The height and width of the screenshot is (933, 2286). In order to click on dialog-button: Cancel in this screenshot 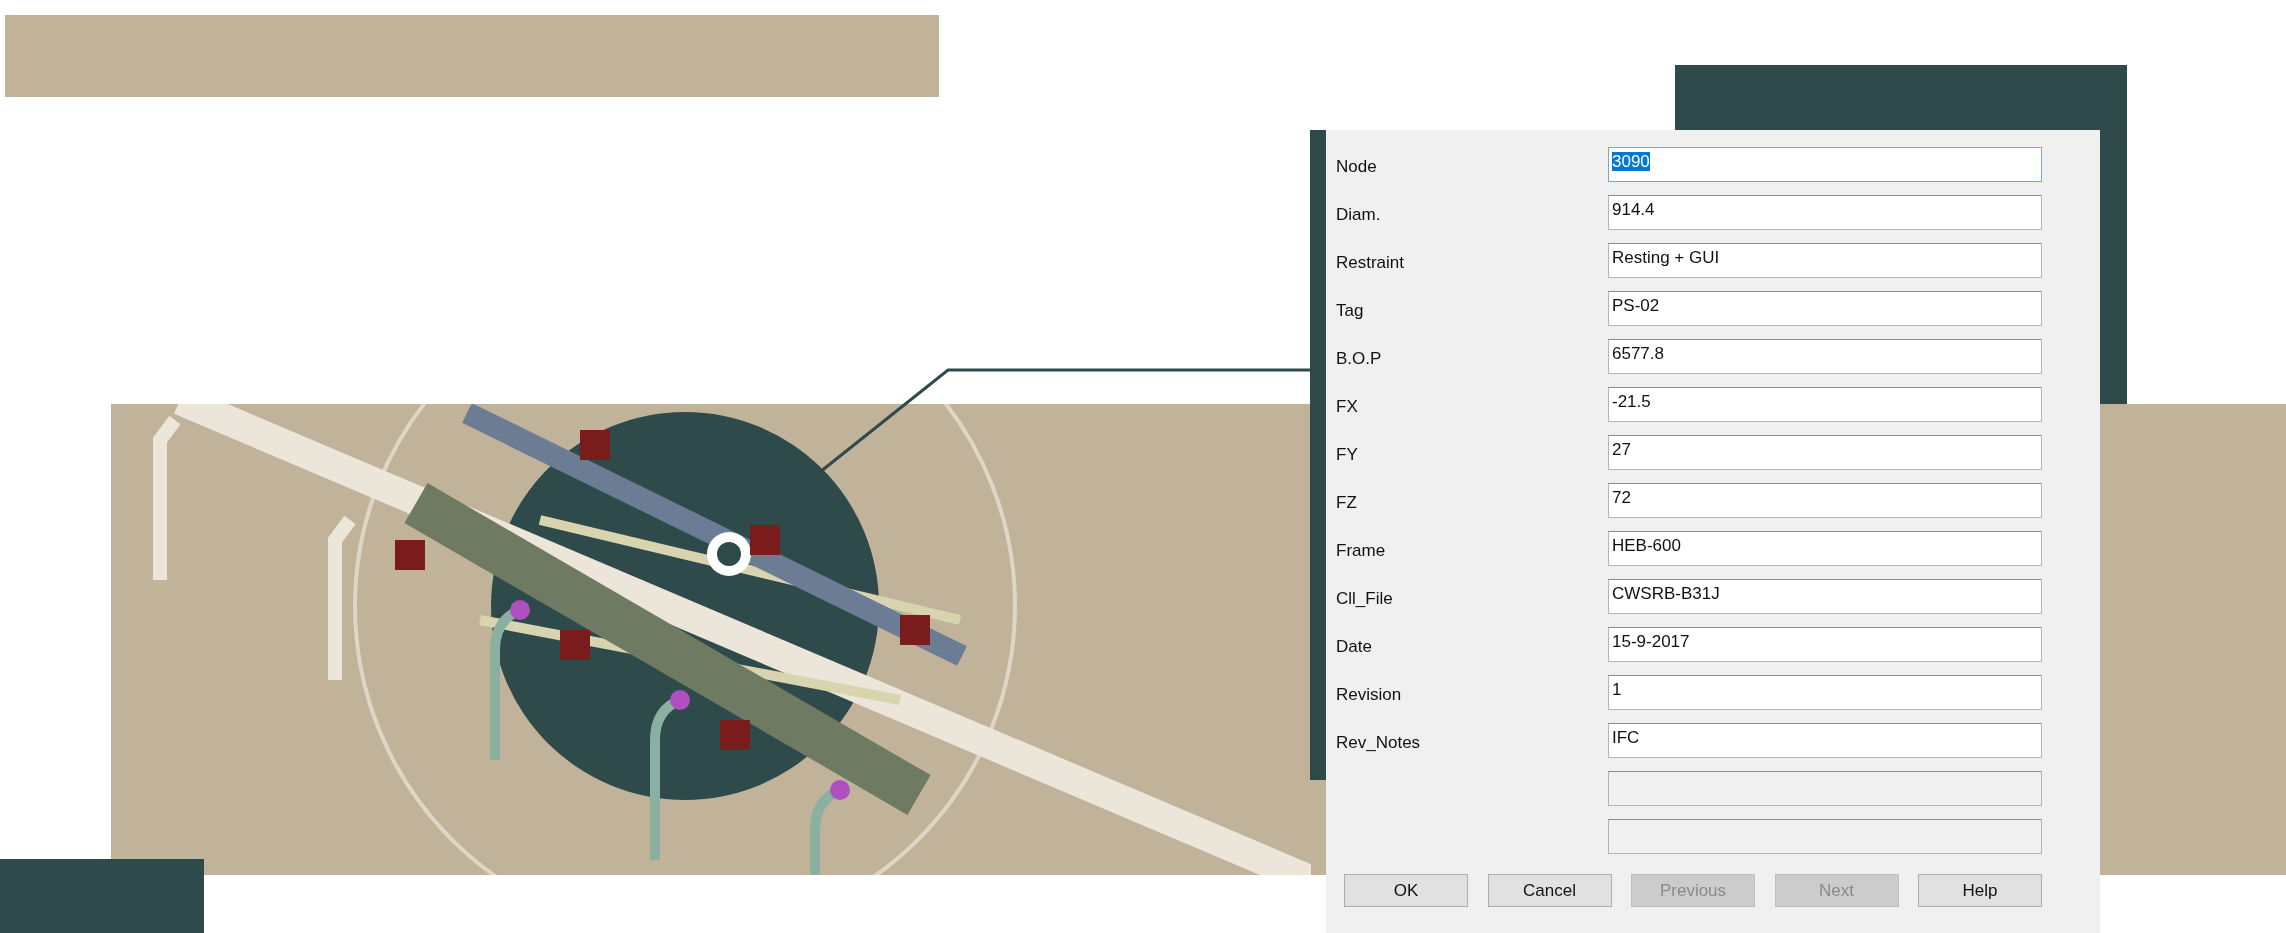, I will do `click(1549, 890)`.